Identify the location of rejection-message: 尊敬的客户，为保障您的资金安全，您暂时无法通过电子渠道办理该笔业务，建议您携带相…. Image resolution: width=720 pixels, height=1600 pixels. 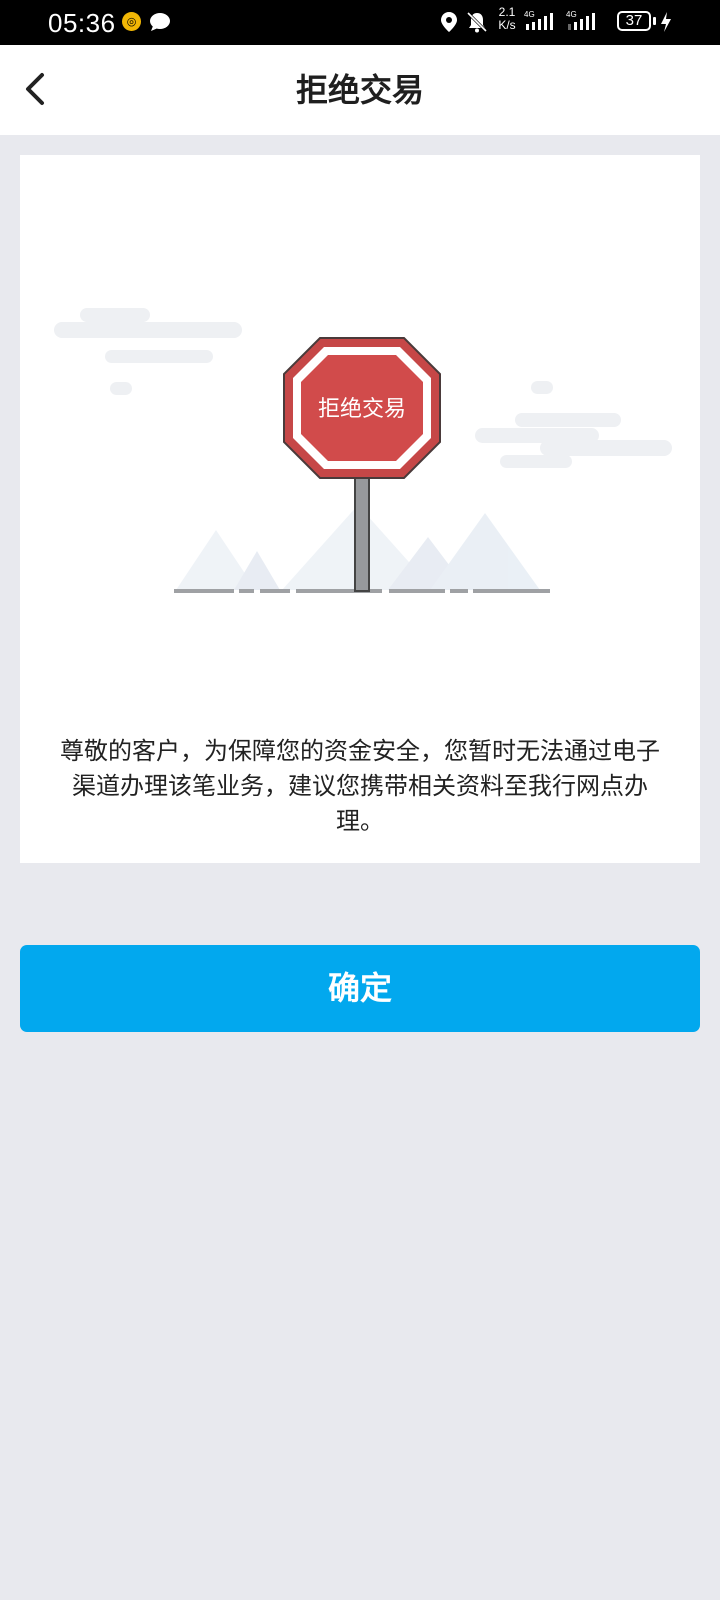
(360, 786).